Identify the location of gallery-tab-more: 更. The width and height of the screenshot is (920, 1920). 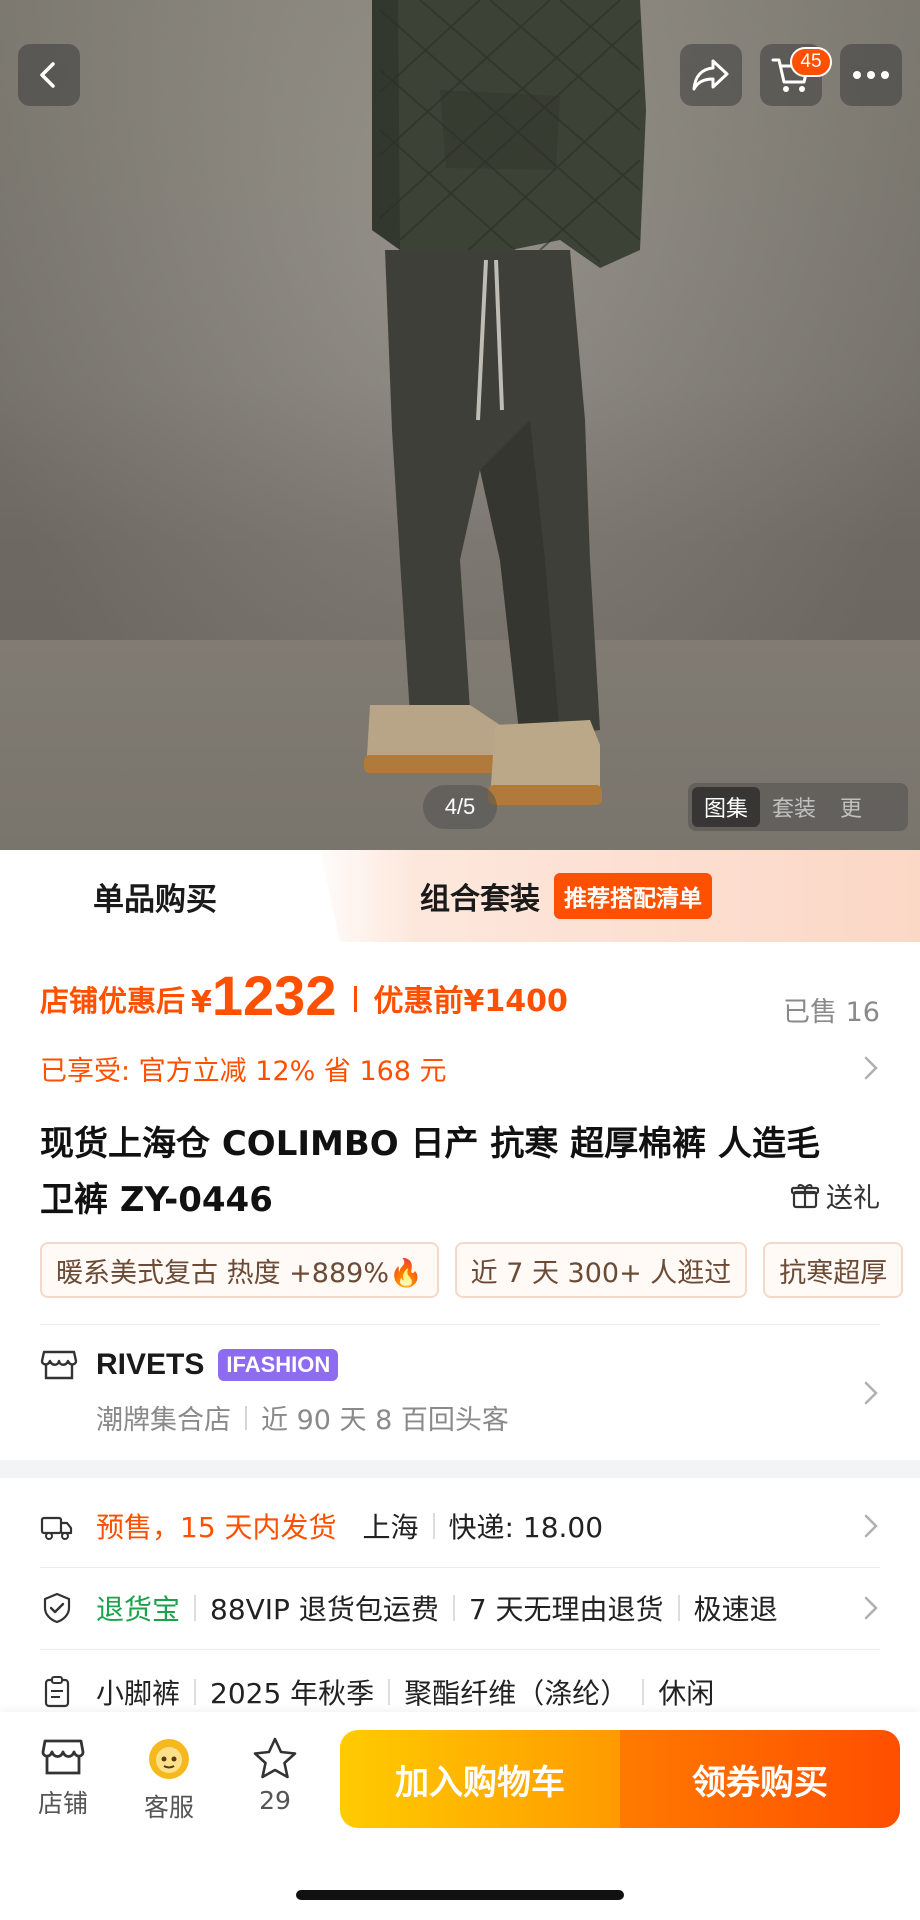
(851, 807).